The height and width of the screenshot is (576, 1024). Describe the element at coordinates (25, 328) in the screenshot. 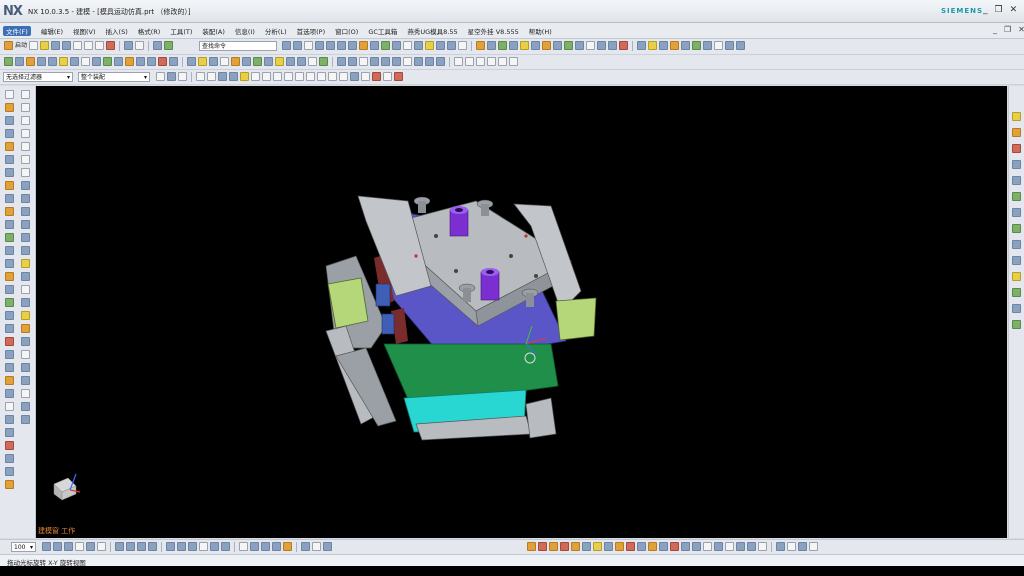

I see `slot-icon` at that location.